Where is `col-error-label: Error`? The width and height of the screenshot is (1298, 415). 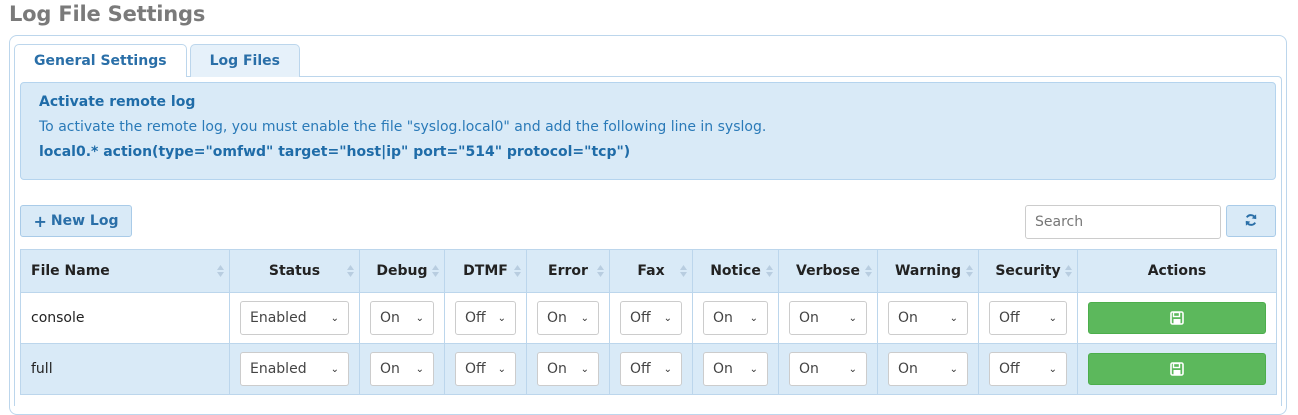
col-error-label: Error is located at coordinates (568, 271).